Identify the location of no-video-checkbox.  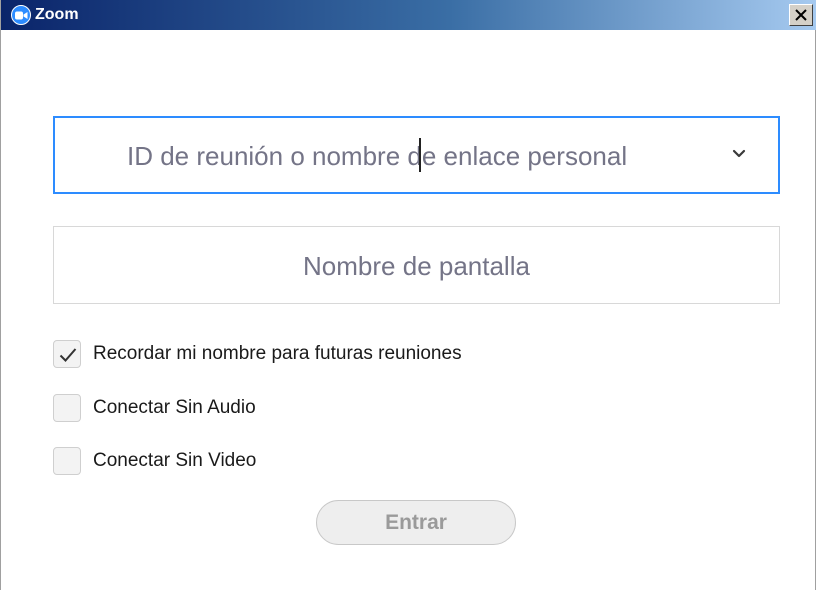
(67, 461).